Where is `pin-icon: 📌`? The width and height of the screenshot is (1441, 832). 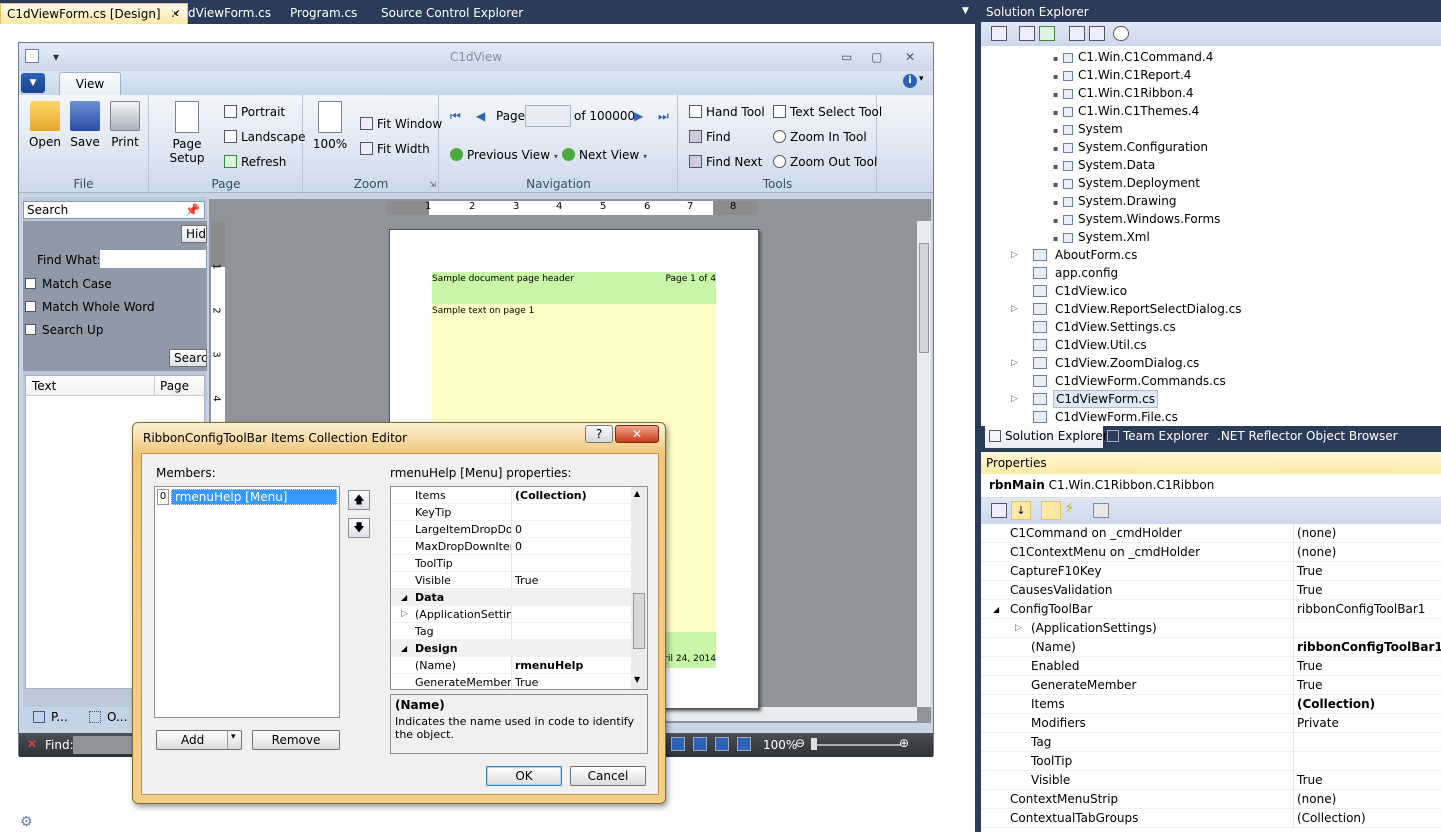
pin-icon: 📌 is located at coordinates (192, 210).